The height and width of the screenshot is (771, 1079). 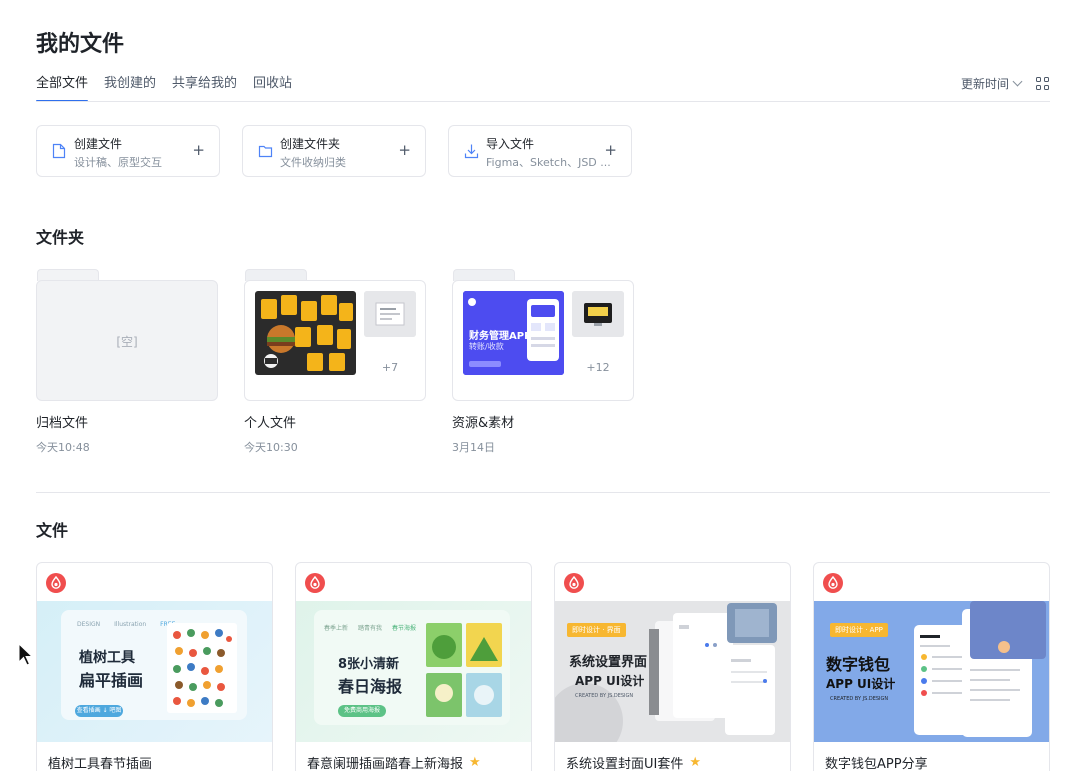 What do you see at coordinates (510, 144) in the screenshot?
I see `import-file-title: 导入文件` at bounding box center [510, 144].